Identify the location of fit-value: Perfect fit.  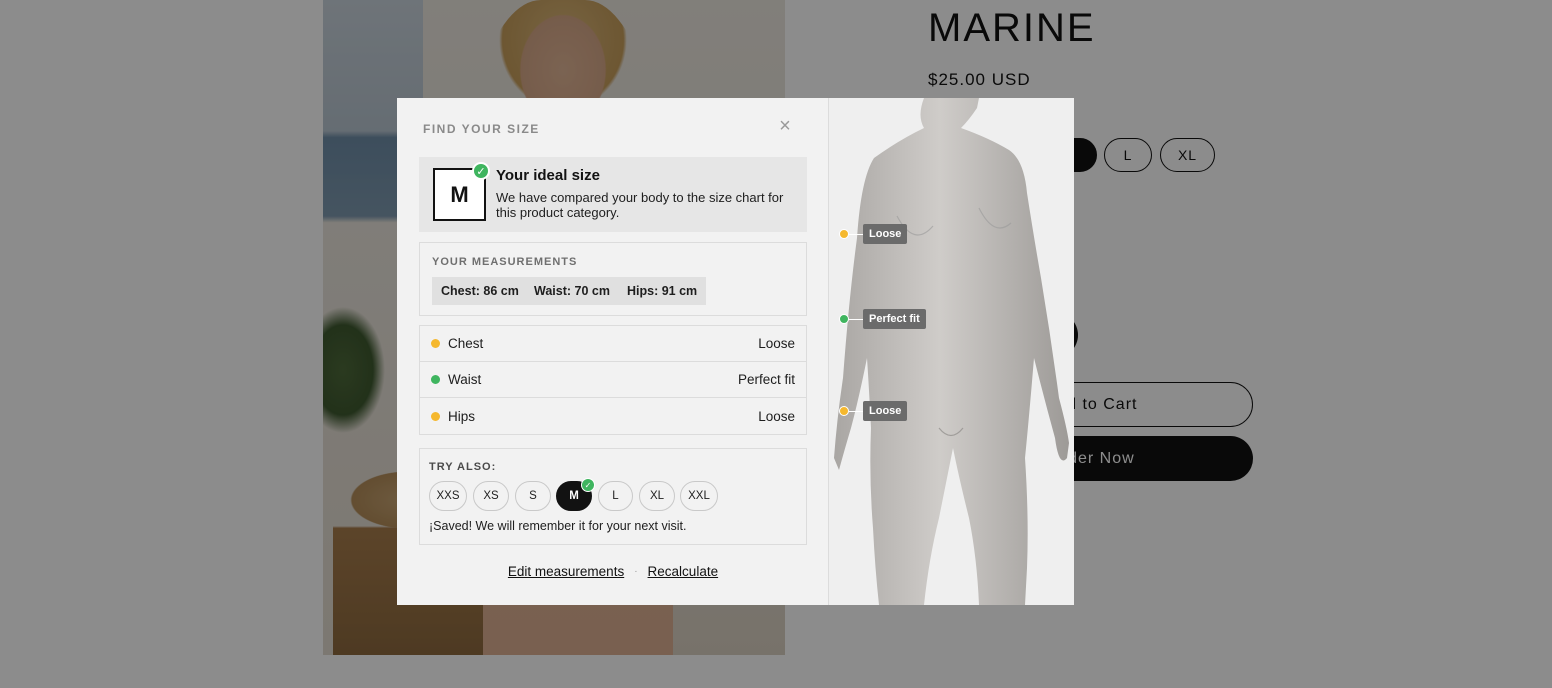
(766, 379).